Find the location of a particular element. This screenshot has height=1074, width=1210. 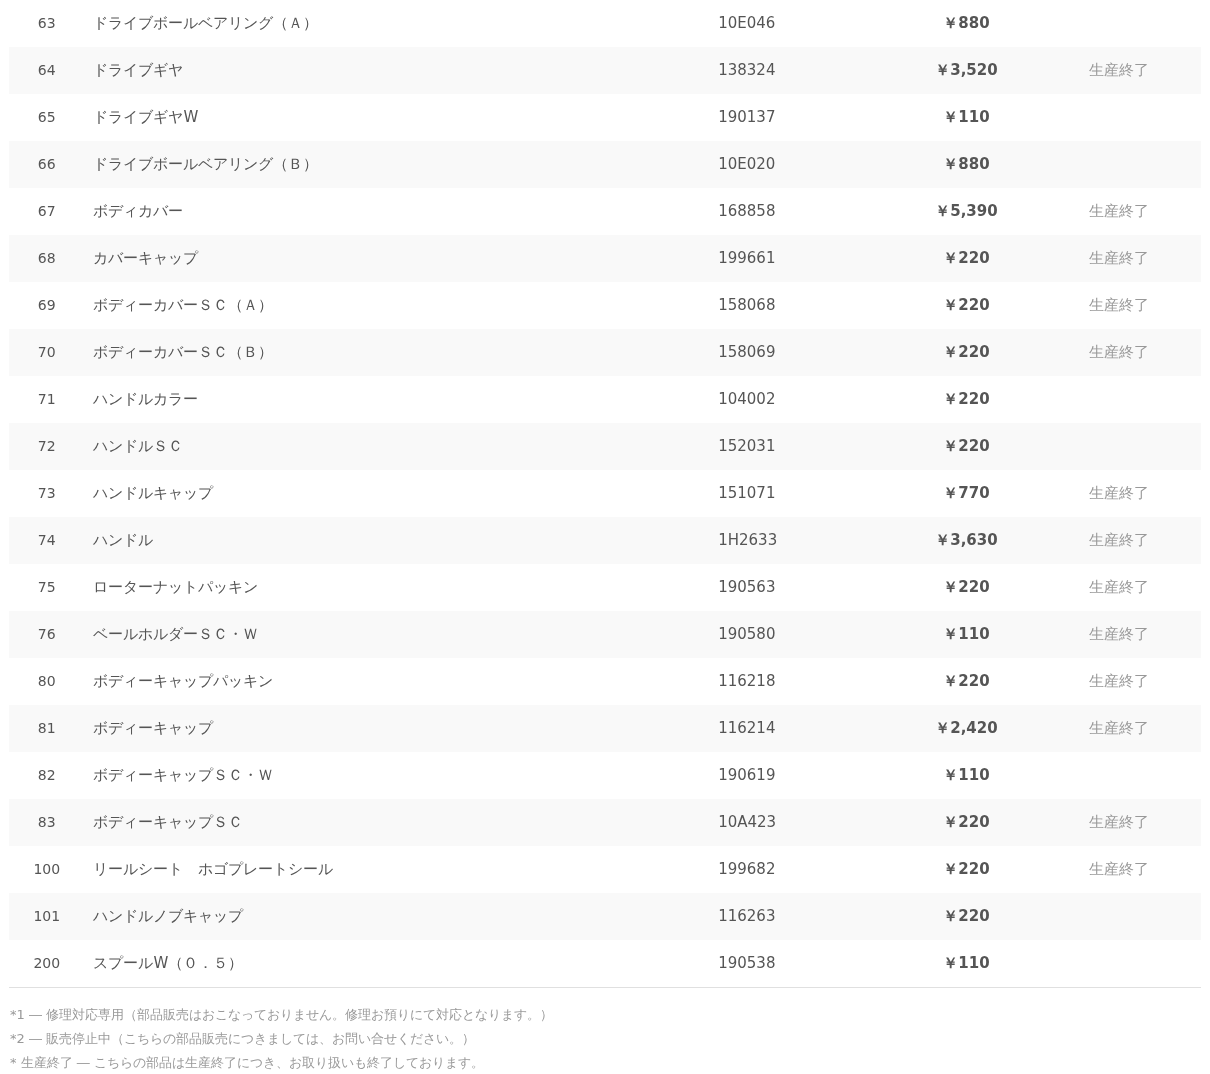

part-name: ドライブボールベアリング（Ｂ） is located at coordinates (206, 164).